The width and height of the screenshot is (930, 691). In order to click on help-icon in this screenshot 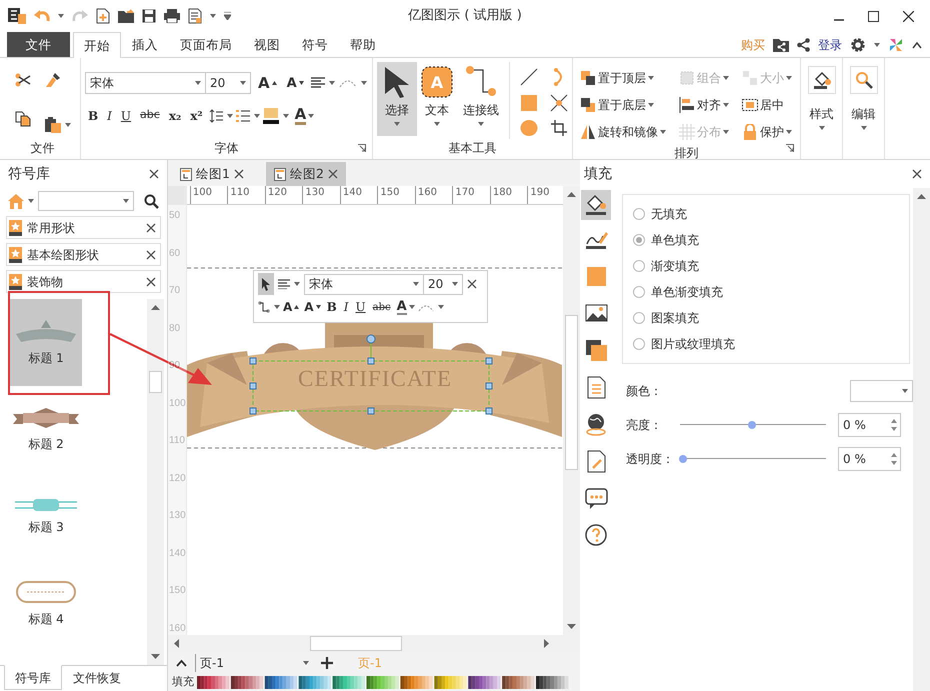, I will do `click(596, 535)`.